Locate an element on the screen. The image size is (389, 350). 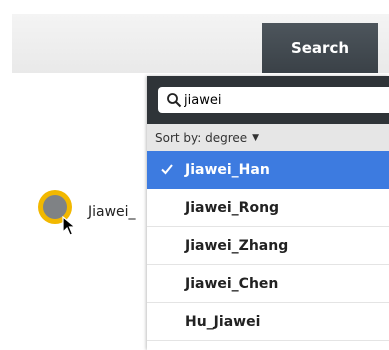
result-label: Jiawei_Zhang is located at coordinates (237, 245).